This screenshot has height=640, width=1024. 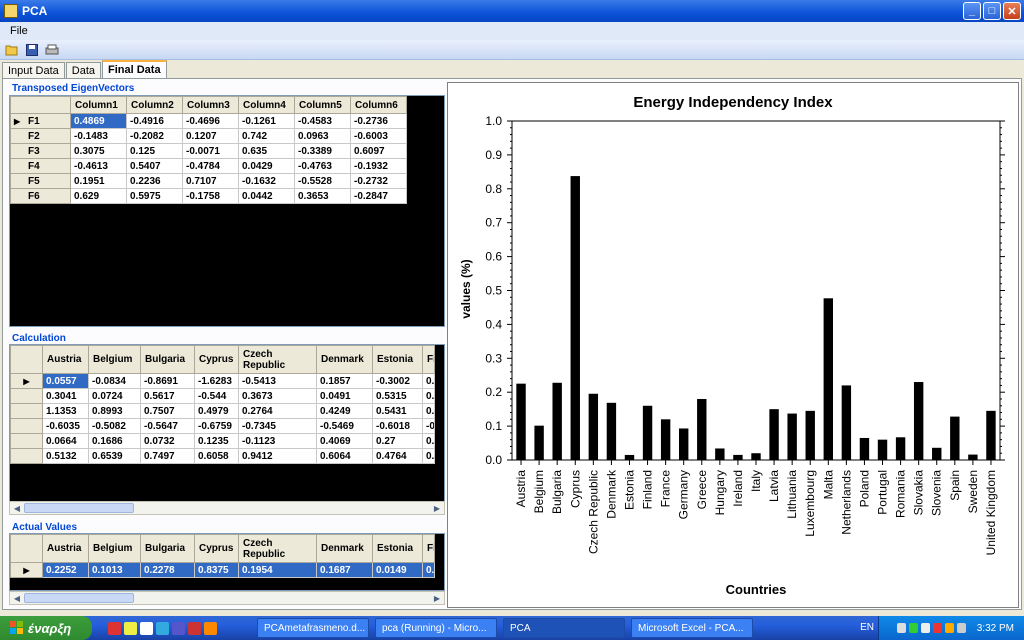 I want to click on column-header: Czech Republic, so click(x=277, y=548).